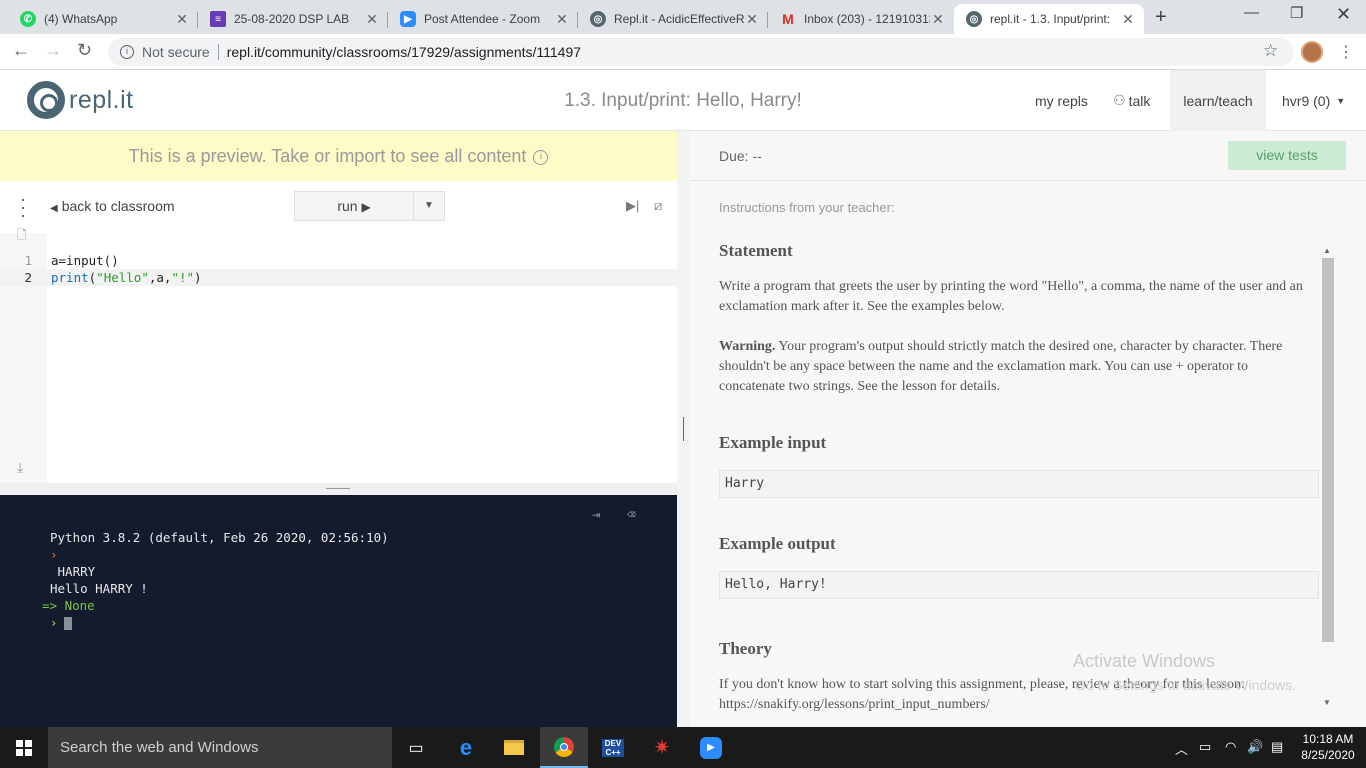 The image size is (1366, 768). I want to click on taskbar-clock: 10:18 AM 8/25/2020, so click(1328, 747).